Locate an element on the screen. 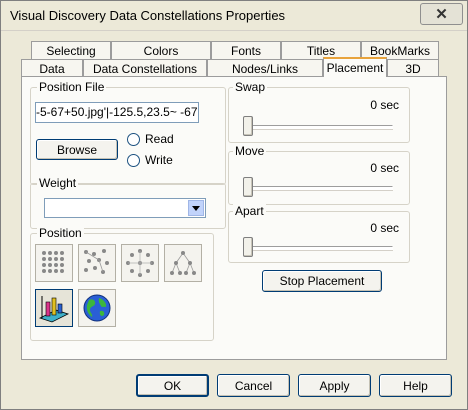 Image resolution: width=468 pixels, height=410 pixels. move-slider-track is located at coordinates (318, 188).